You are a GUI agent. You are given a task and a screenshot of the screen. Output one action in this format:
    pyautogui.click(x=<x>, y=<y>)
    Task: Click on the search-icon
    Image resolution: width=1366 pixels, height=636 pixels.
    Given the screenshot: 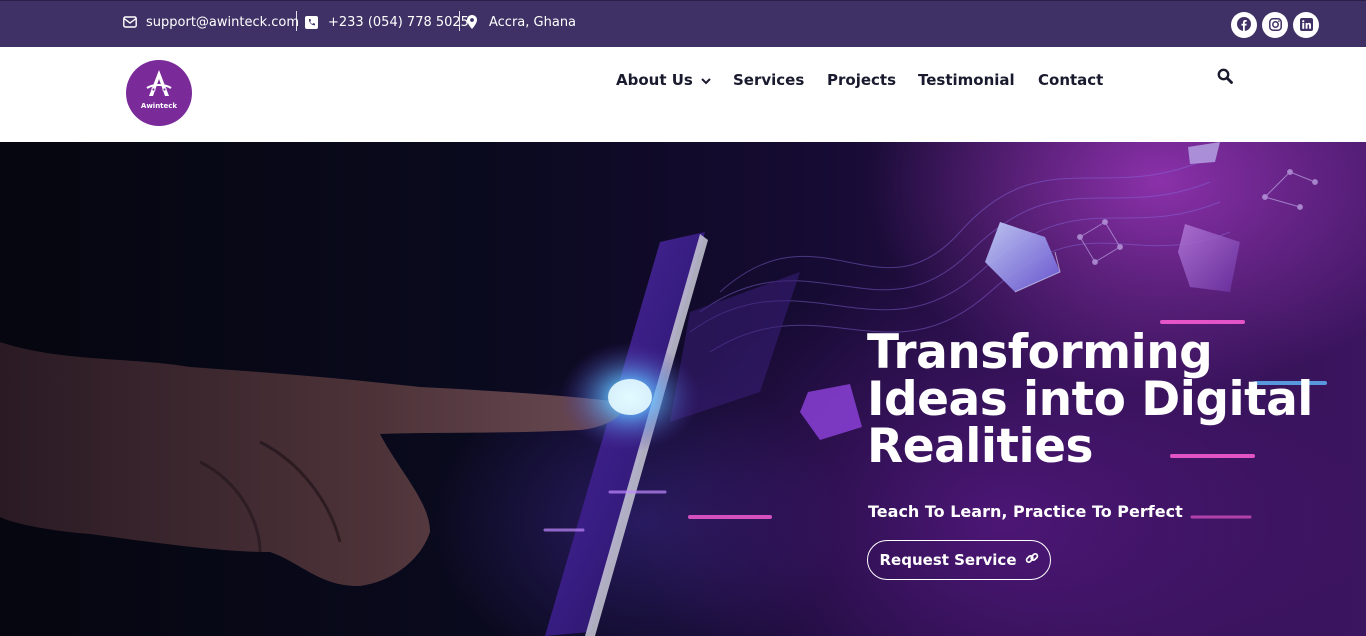 What is the action you would take?
    pyautogui.click(x=1225, y=78)
    